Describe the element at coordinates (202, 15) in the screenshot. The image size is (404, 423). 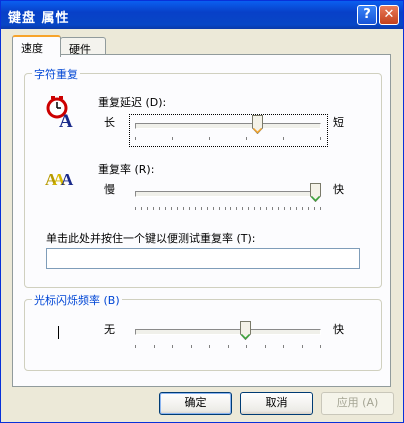
I see `title-bar: 键盘 属性 ? ✕` at that location.